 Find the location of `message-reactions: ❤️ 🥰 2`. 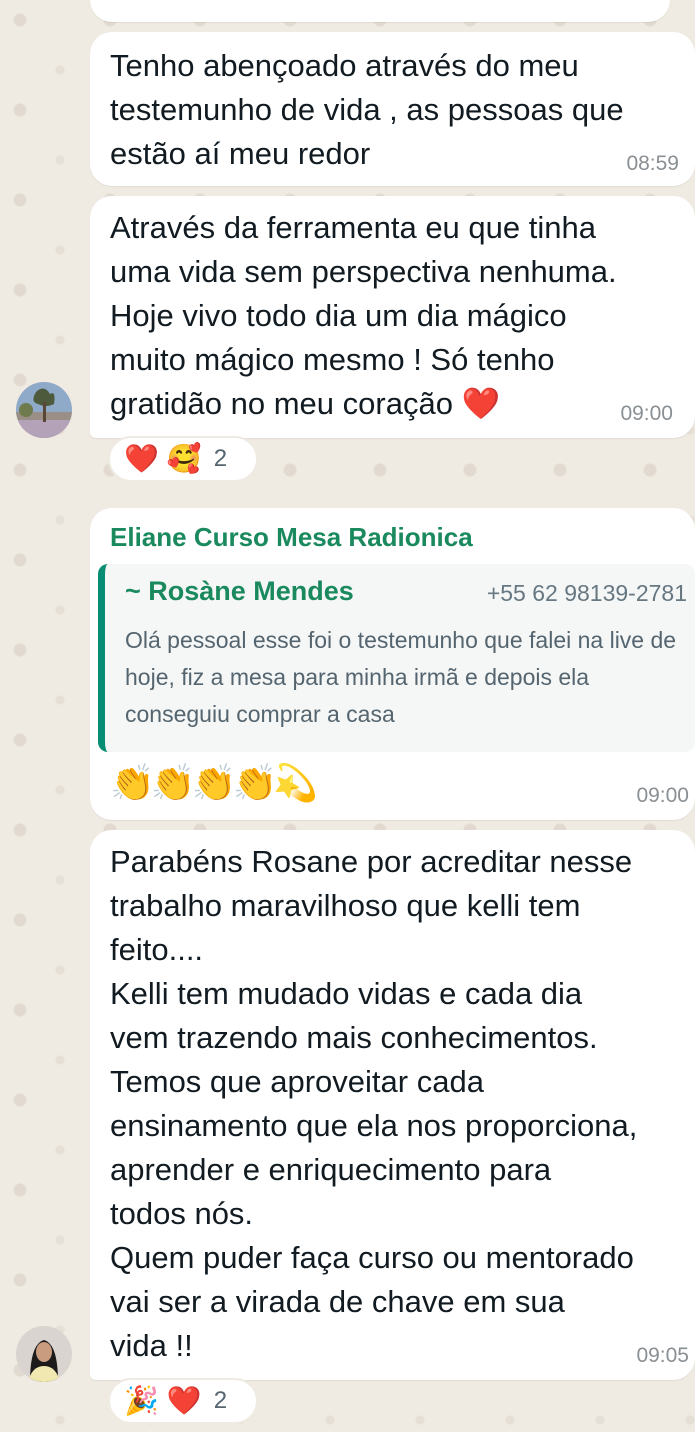

message-reactions: ❤️ 🥰 2 is located at coordinates (183, 459).